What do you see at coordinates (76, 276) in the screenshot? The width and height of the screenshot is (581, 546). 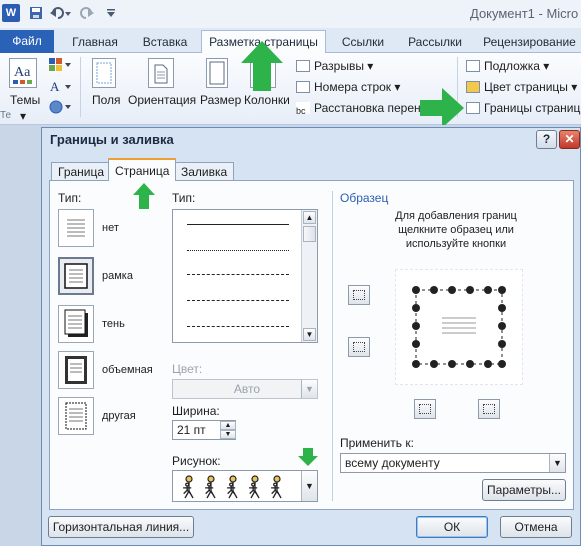 I see `type-box-button` at bounding box center [76, 276].